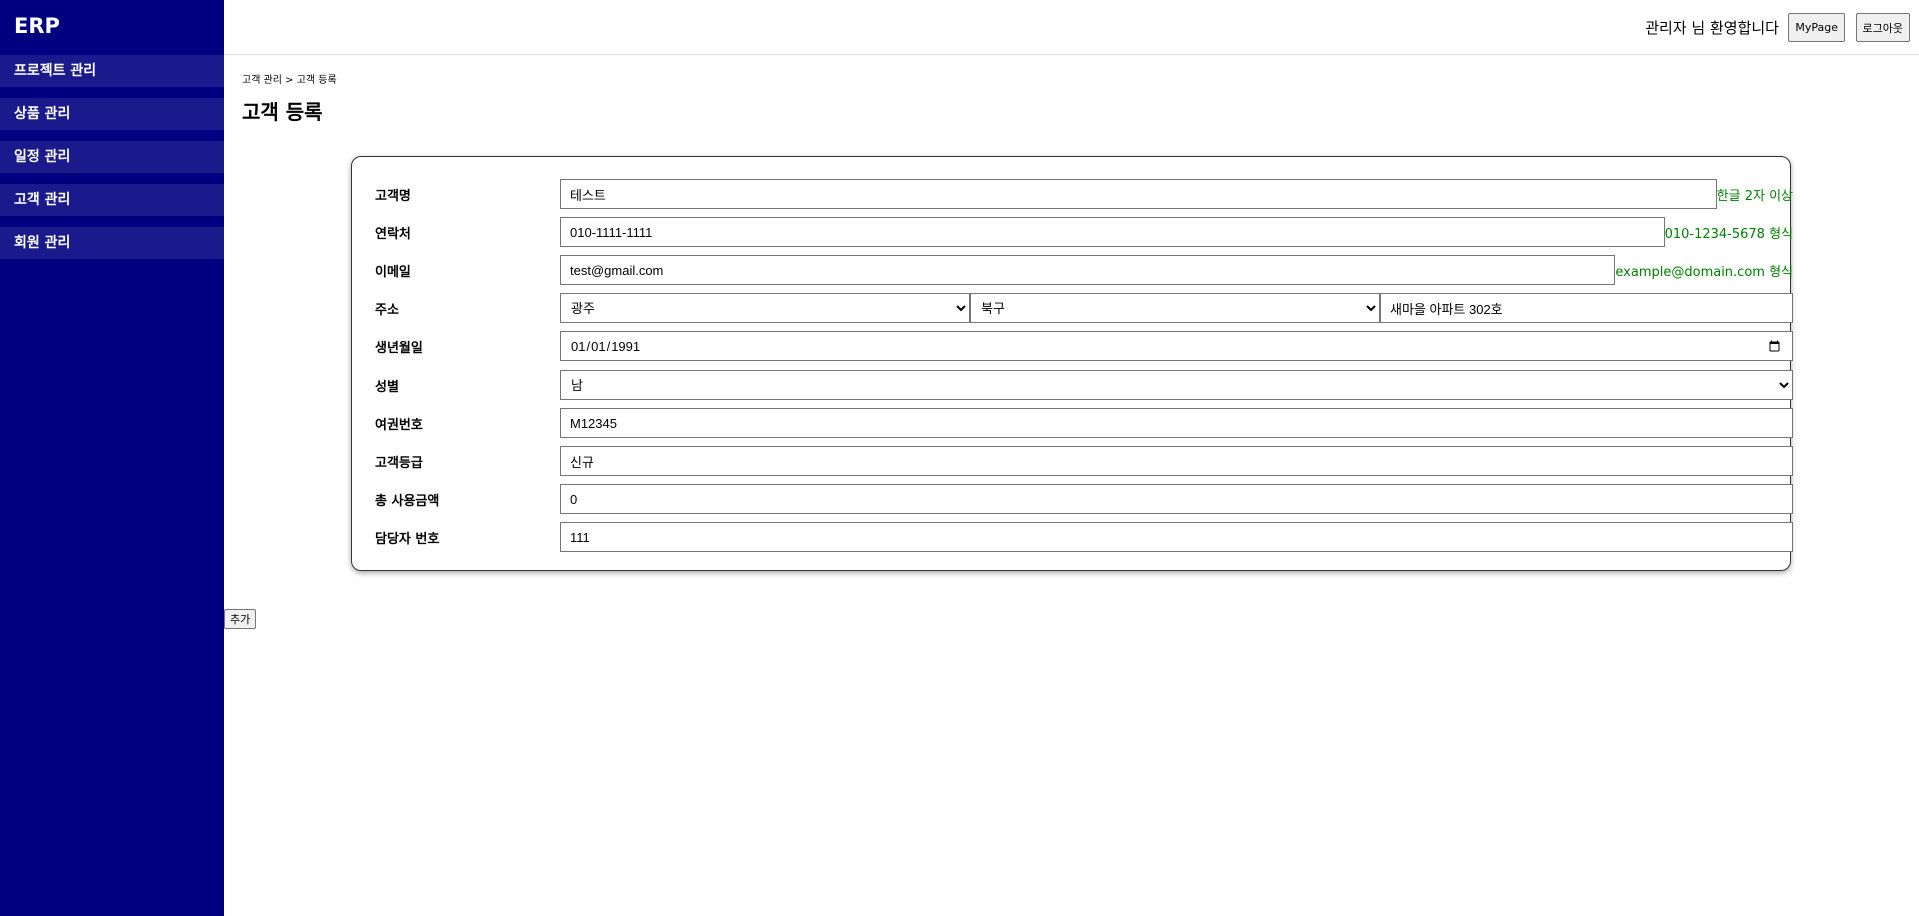  I want to click on form-row-gender: 성별 남, so click(1084, 385).